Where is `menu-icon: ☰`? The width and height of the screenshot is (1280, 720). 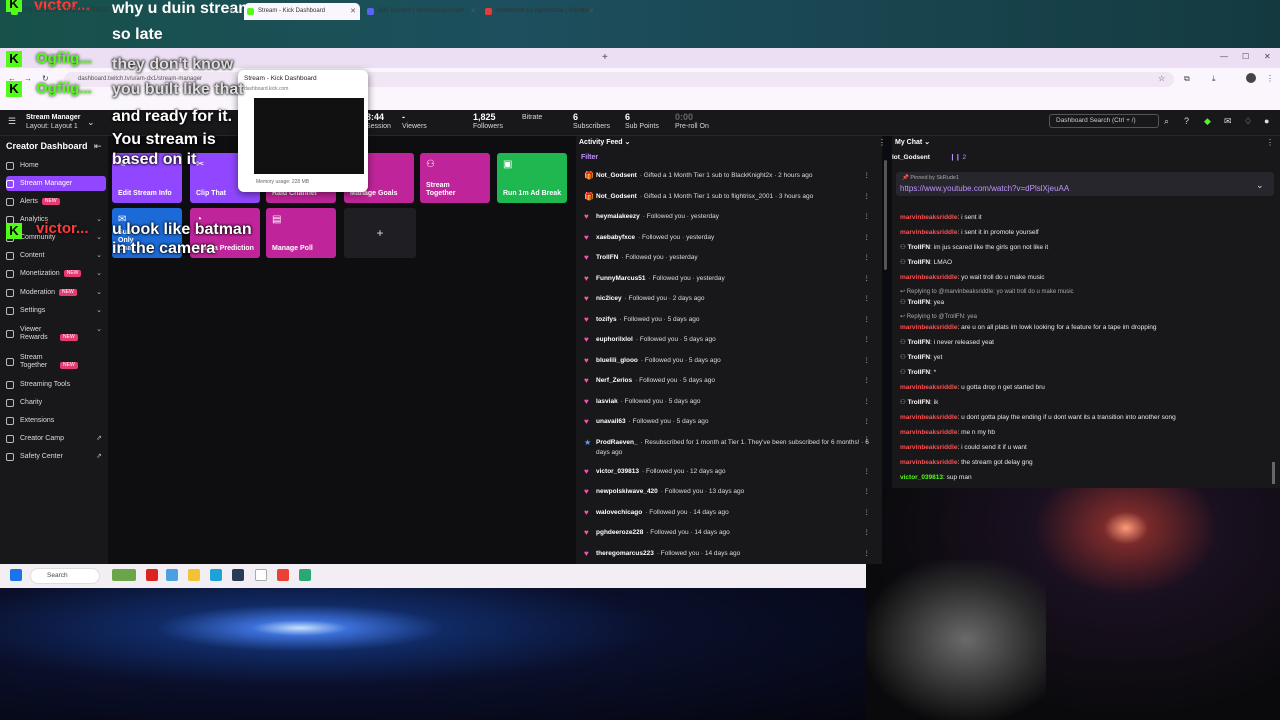 menu-icon: ☰ is located at coordinates (12, 121).